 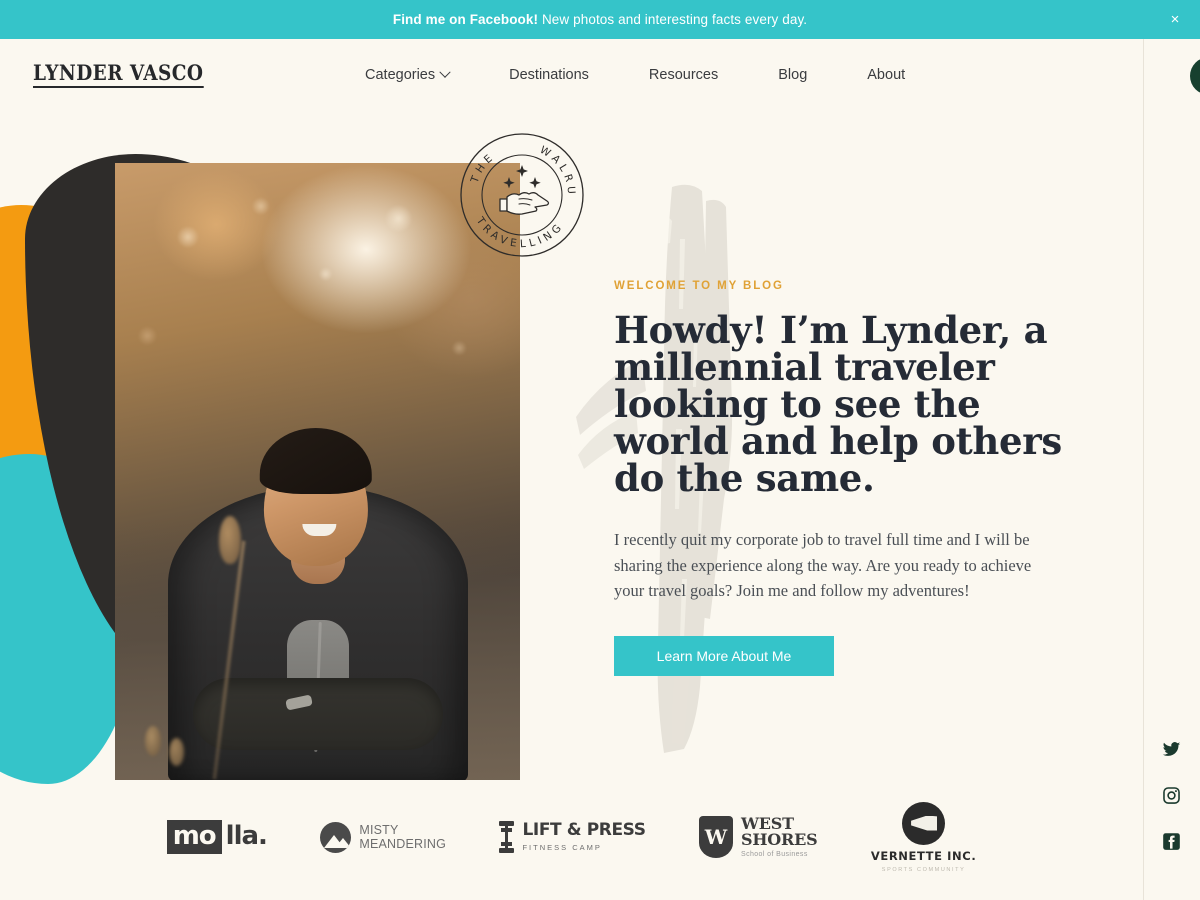 I want to click on social-links, so click(x=1171, y=795).